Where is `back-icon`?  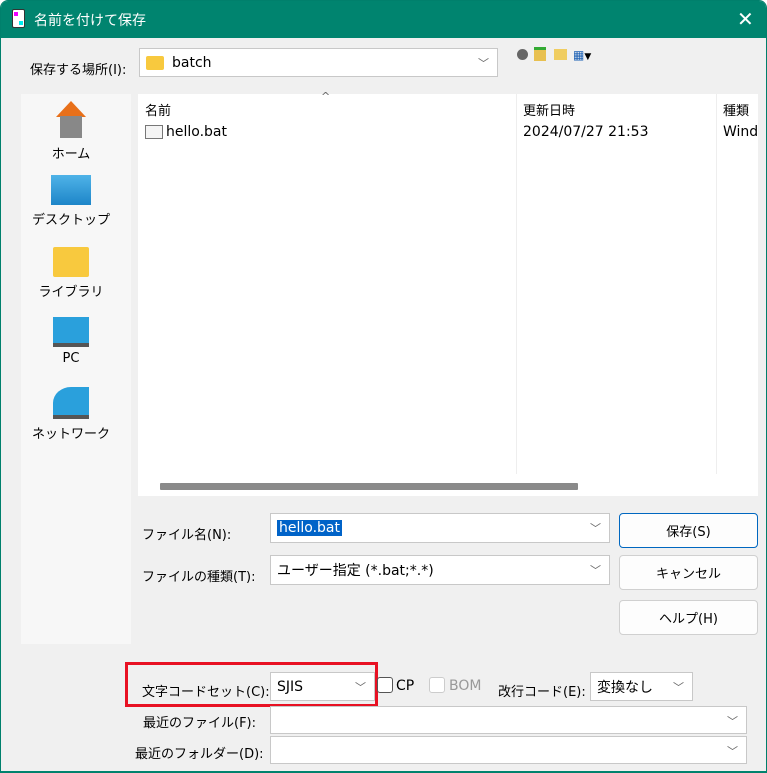 back-icon is located at coordinates (522, 54).